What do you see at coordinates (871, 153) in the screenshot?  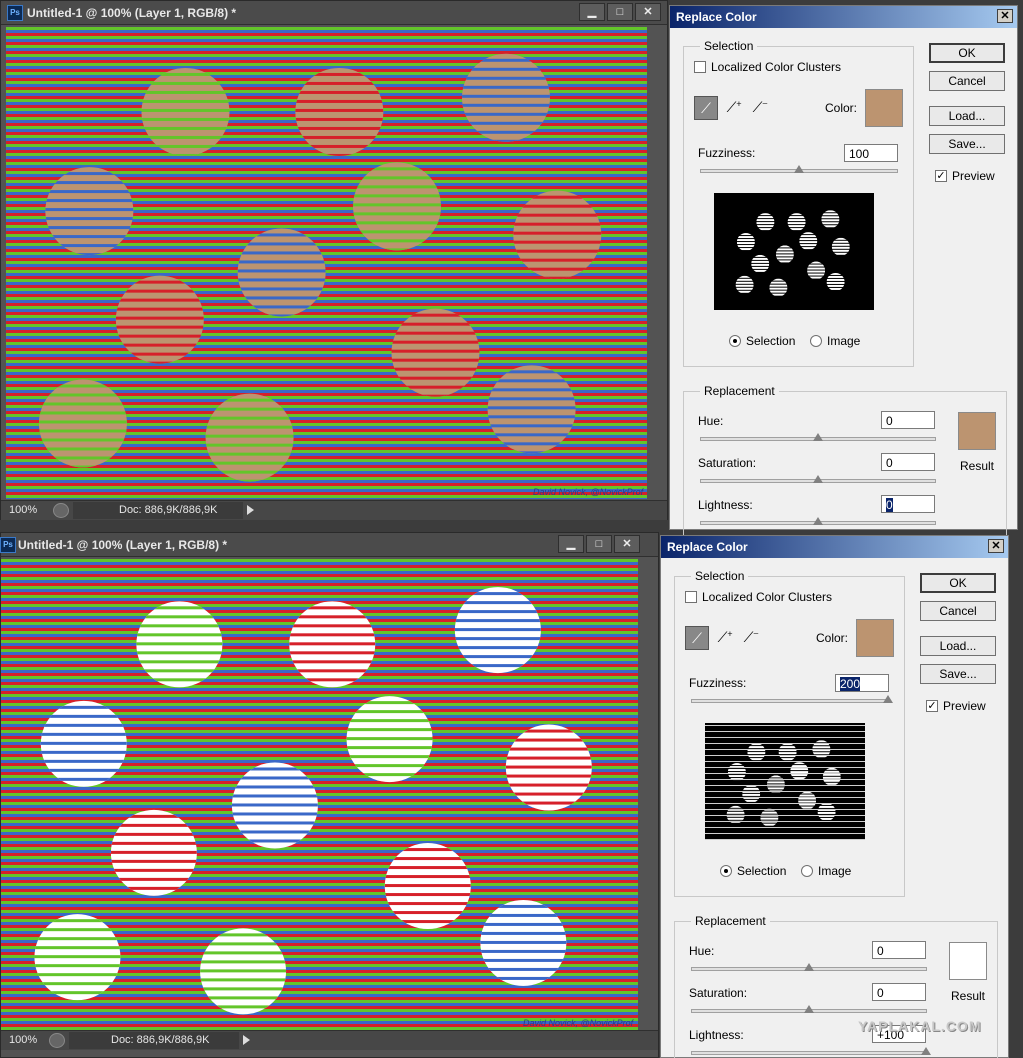 I see `fuzziness-input: 100` at bounding box center [871, 153].